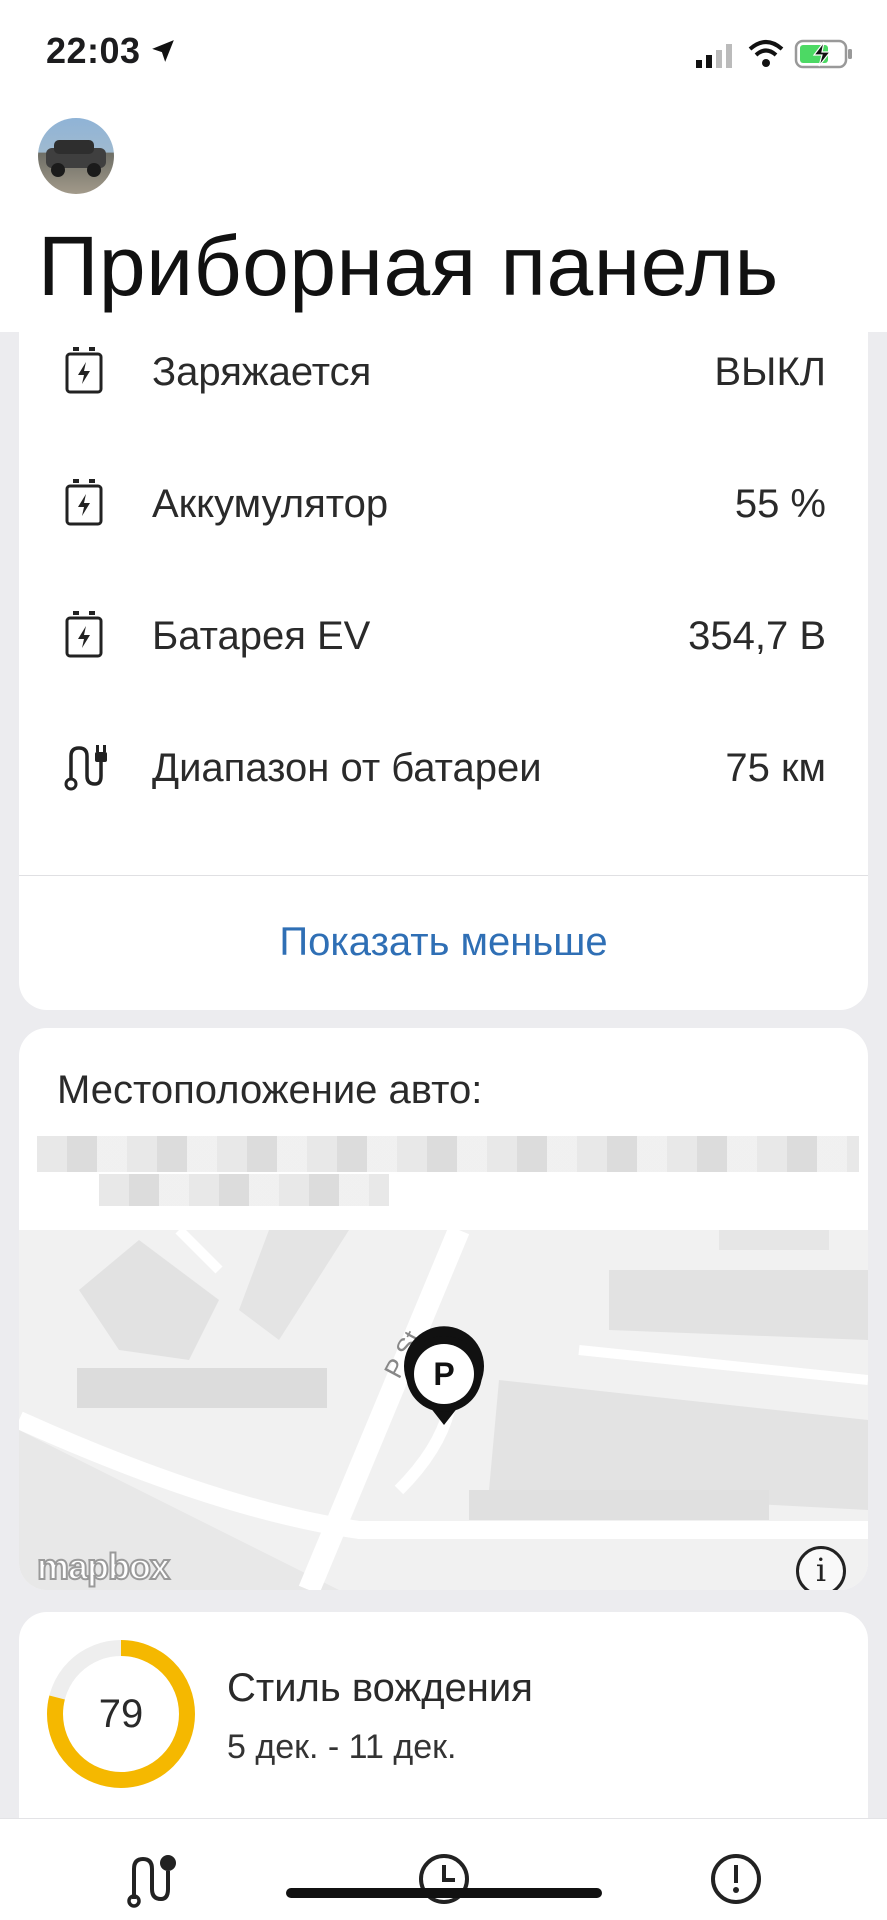  I want to click on redacted-address, so click(448, 1154).